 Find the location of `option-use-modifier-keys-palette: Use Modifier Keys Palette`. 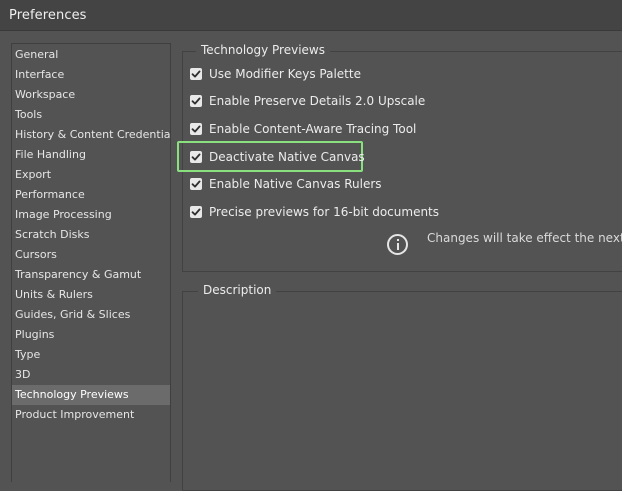

option-use-modifier-keys-palette: Use Modifier Keys Palette is located at coordinates (275, 74).